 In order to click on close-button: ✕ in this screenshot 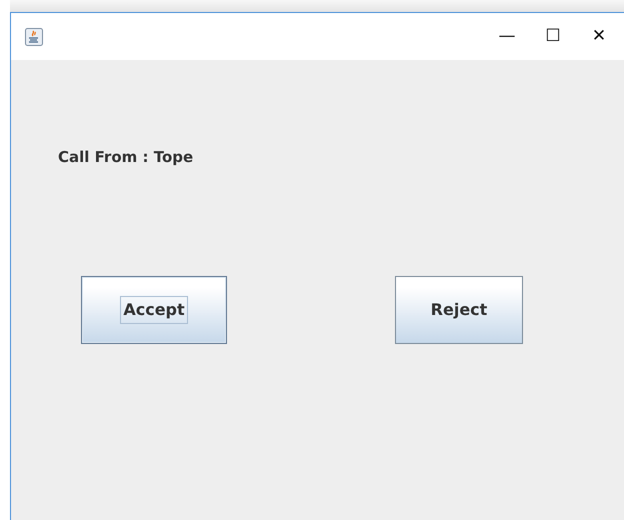, I will do `click(599, 37)`.